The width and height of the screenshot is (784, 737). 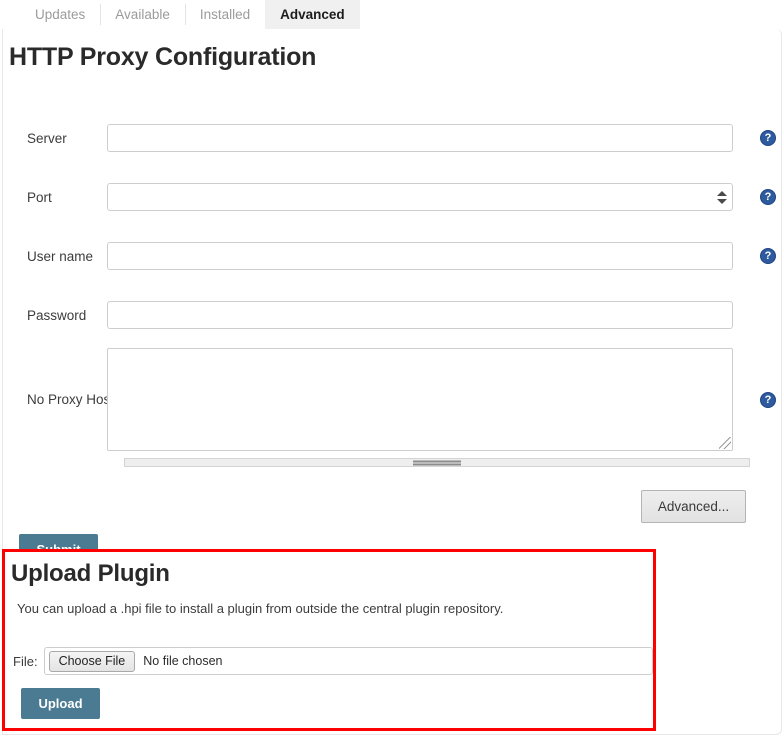 I want to click on port-input, so click(x=420, y=197).